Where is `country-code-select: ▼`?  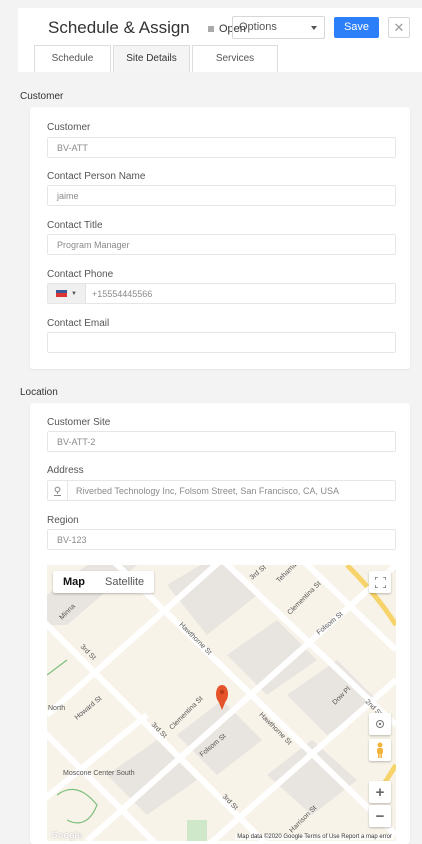 country-code-select: ▼ is located at coordinates (67, 293).